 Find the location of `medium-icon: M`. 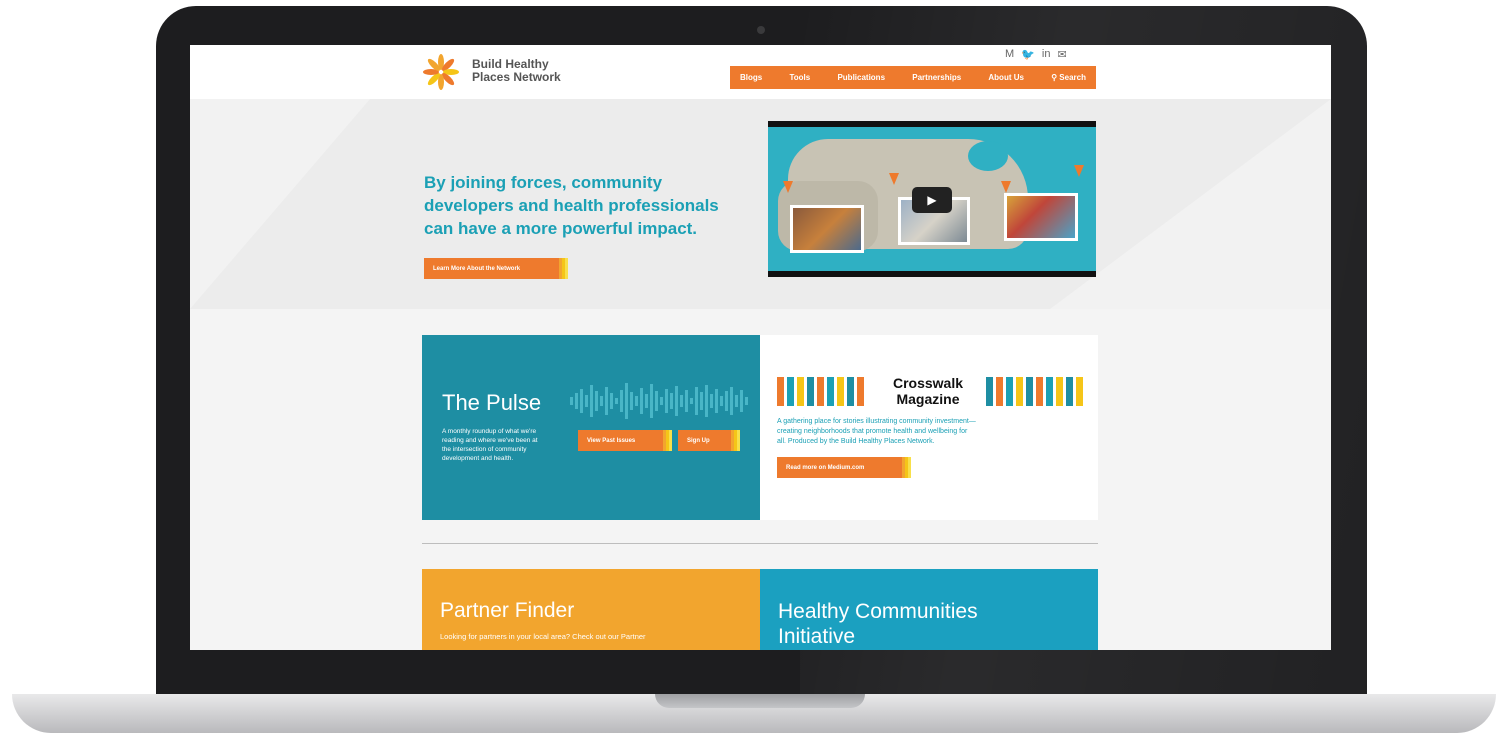

medium-icon: M is located at coordinates (1009, 54).